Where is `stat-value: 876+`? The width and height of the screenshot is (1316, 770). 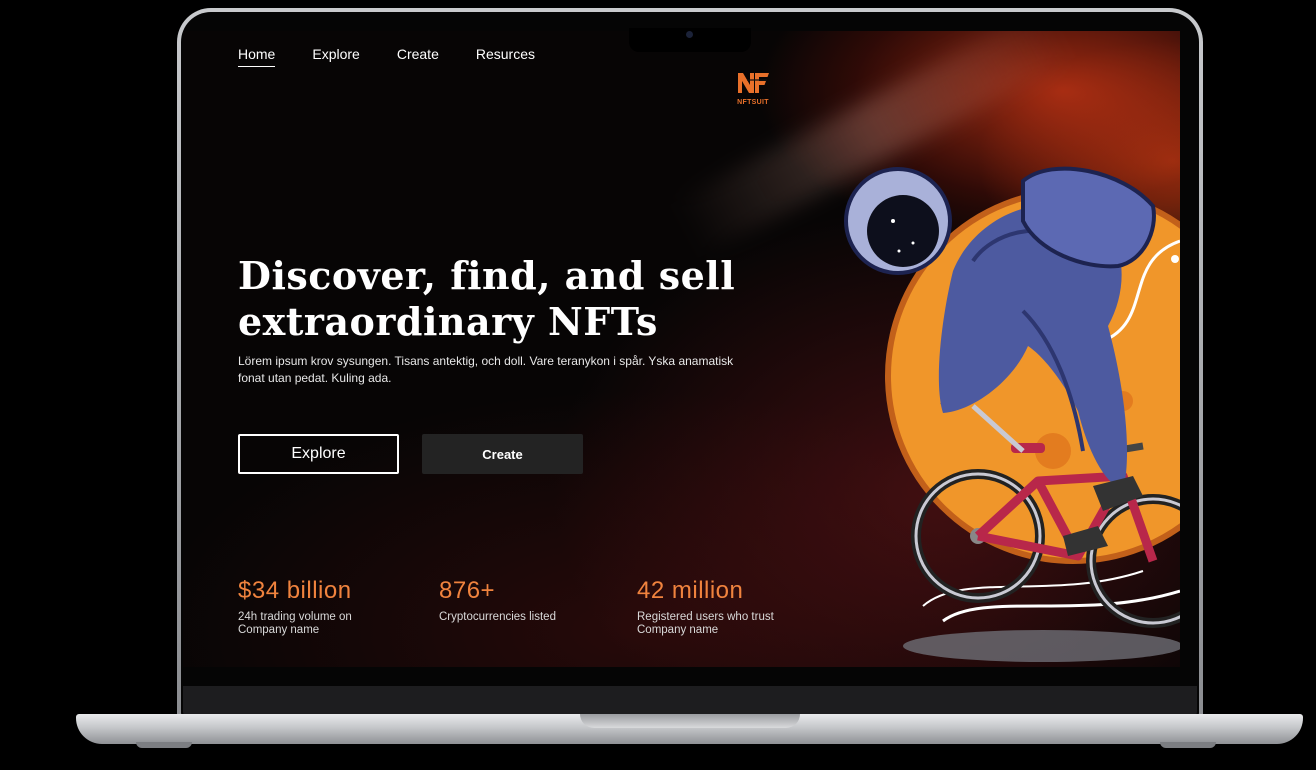
stat-value: 876+ is located at coordinates (467, 590).